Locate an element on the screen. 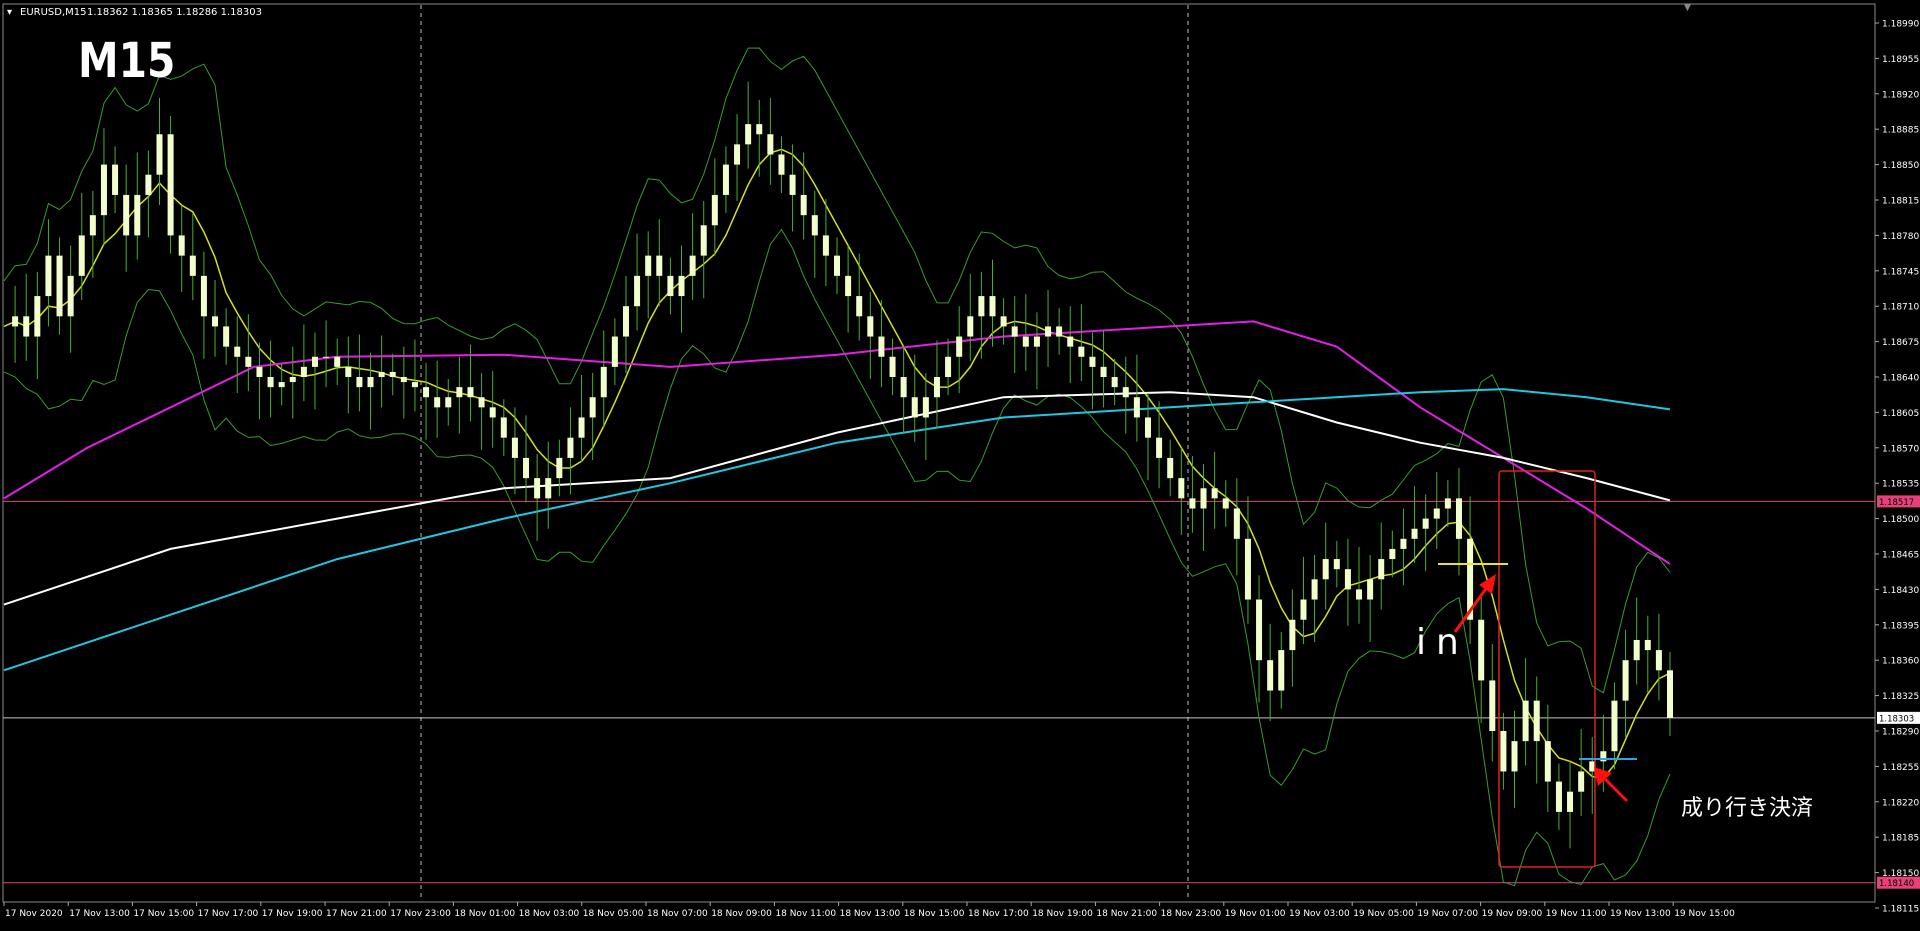  price-tick-label: 1.18290 is located at coordinates (1900, 733).